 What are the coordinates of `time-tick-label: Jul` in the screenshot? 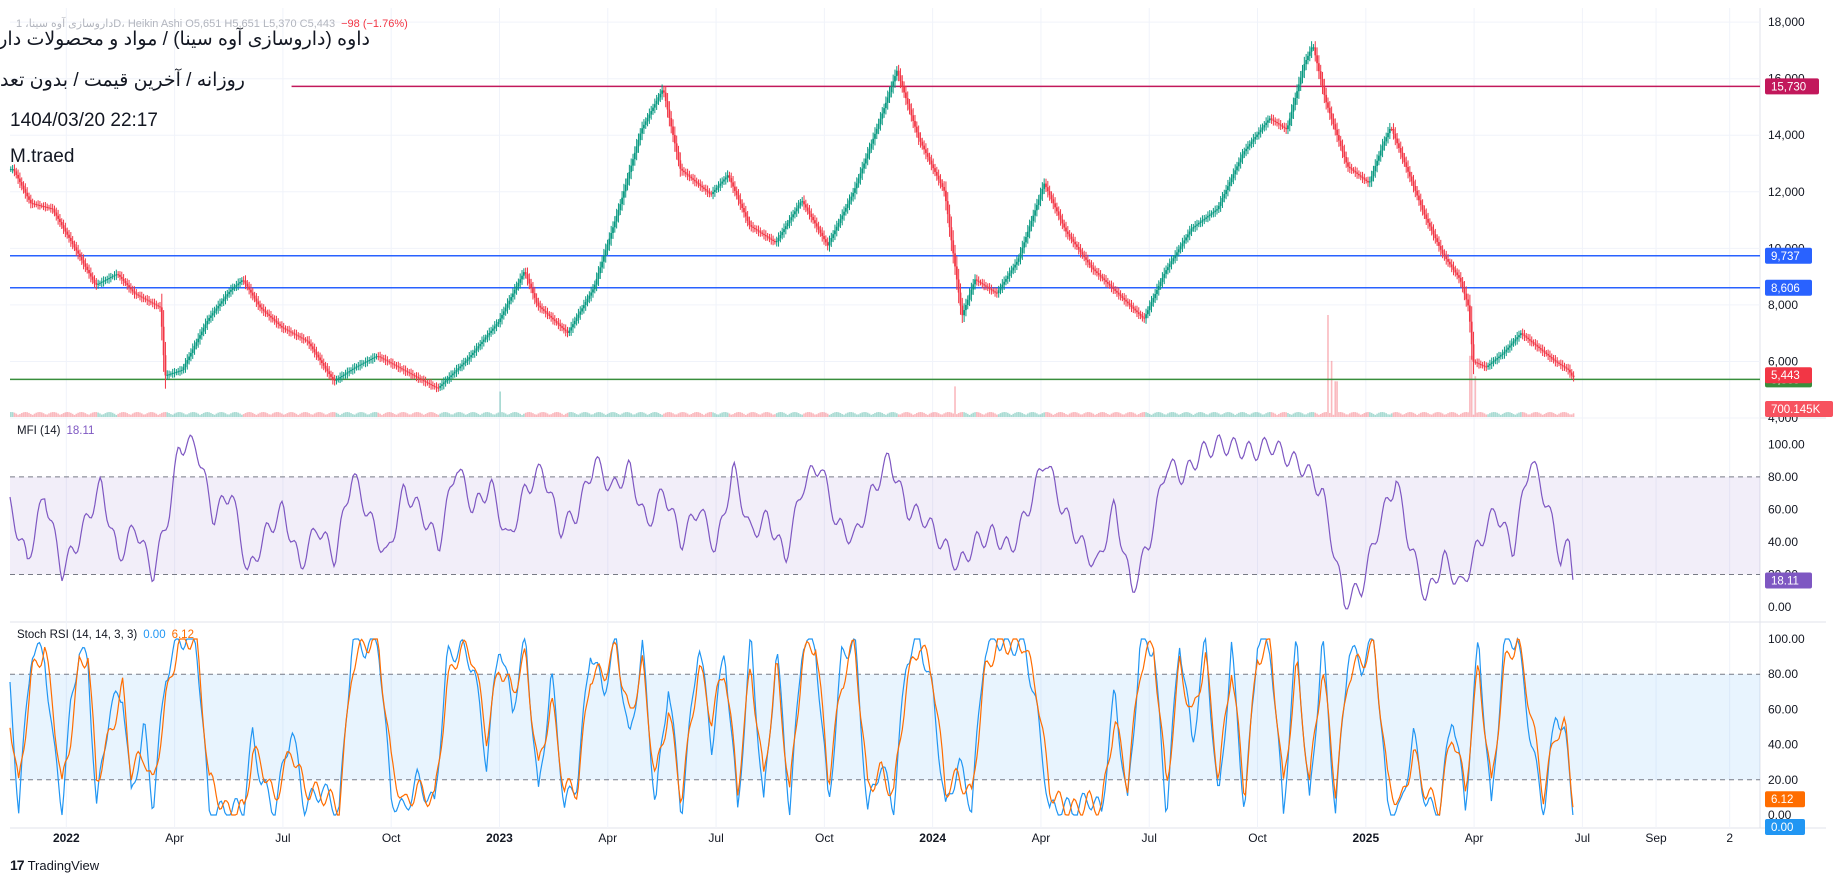 It's located at (1149, 838).